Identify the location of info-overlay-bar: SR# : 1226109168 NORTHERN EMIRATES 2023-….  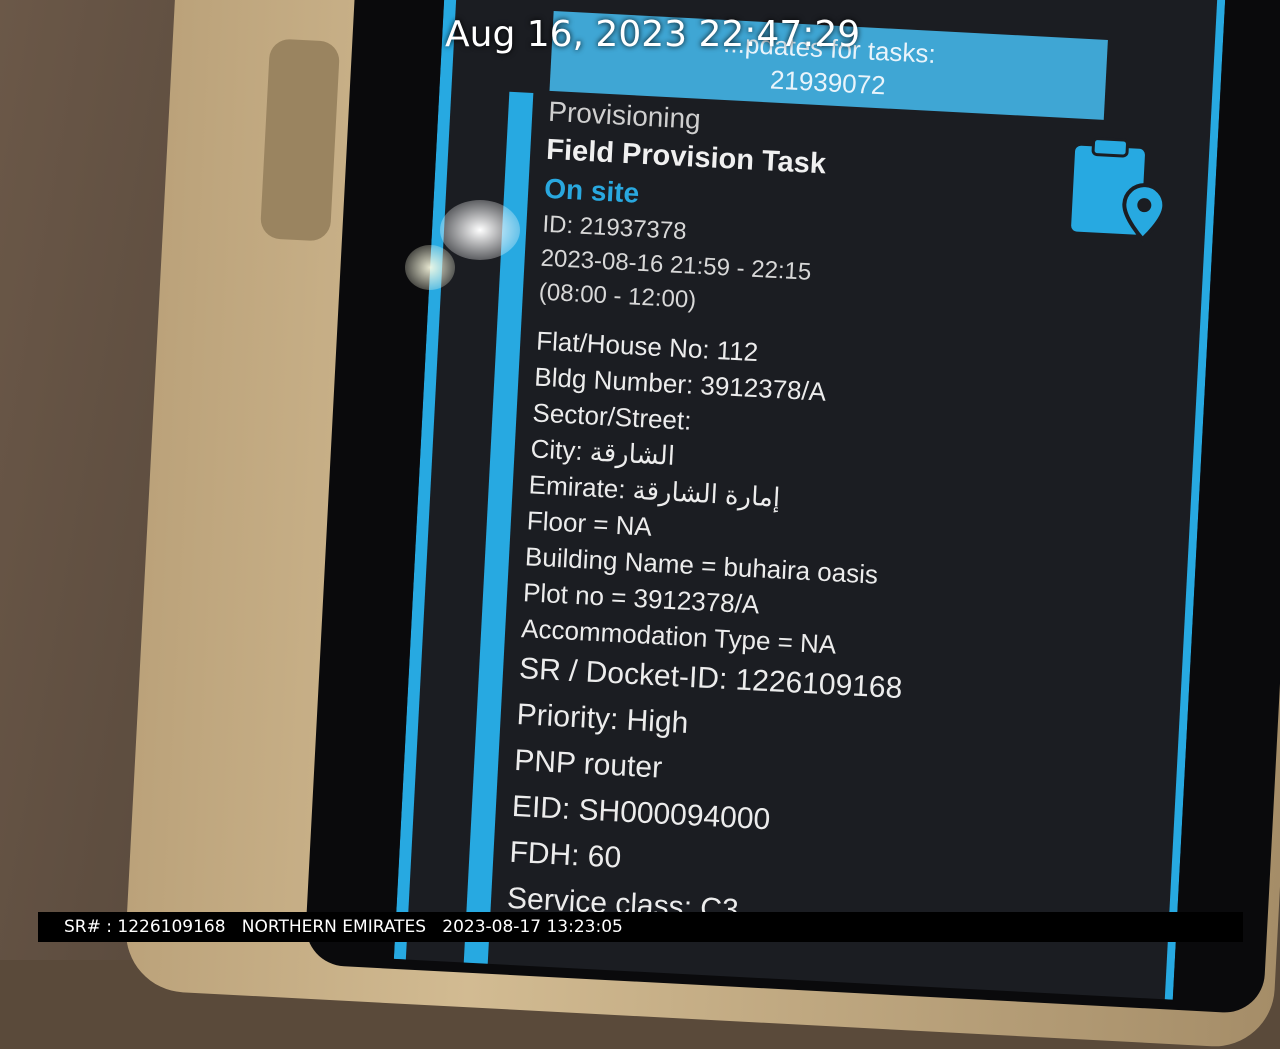
(640, 927).